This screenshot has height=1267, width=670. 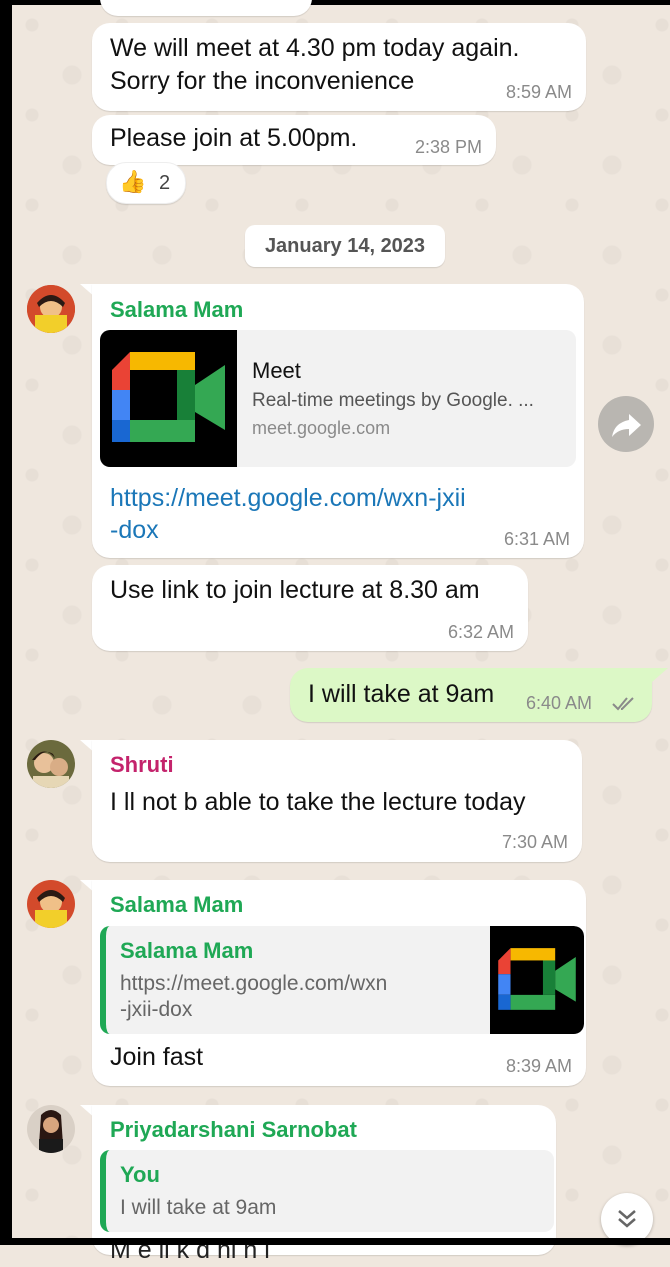 I want to click on message-text: Sorry for the inconvenience, so click(x=262, y=81).